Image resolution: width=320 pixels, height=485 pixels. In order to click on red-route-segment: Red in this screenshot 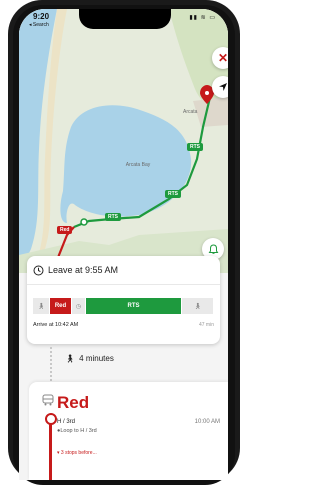, I will do `click(60, 306)`.